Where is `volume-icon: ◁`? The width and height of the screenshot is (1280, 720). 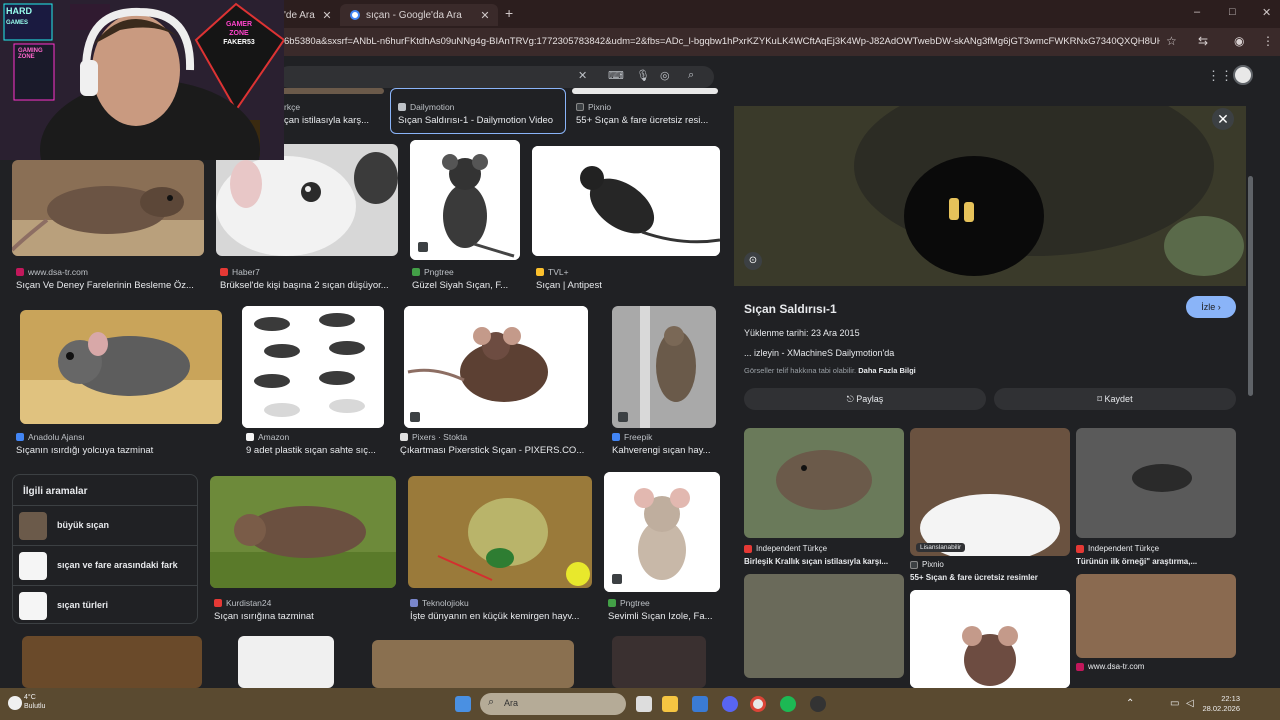 volume-icon: ◁ is located at coordinates (1190, 703).